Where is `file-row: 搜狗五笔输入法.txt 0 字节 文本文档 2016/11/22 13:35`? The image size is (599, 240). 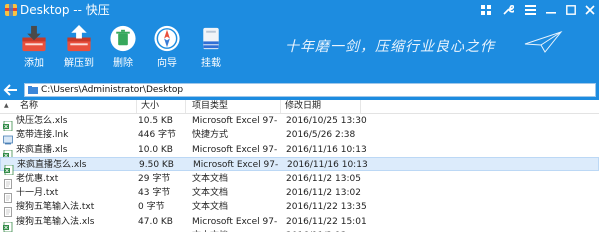 file-row: 搜狗五笔输入法.txt 0 字节 文本文档 2016/11/22 13:35 is located at coordinates (299, 209).